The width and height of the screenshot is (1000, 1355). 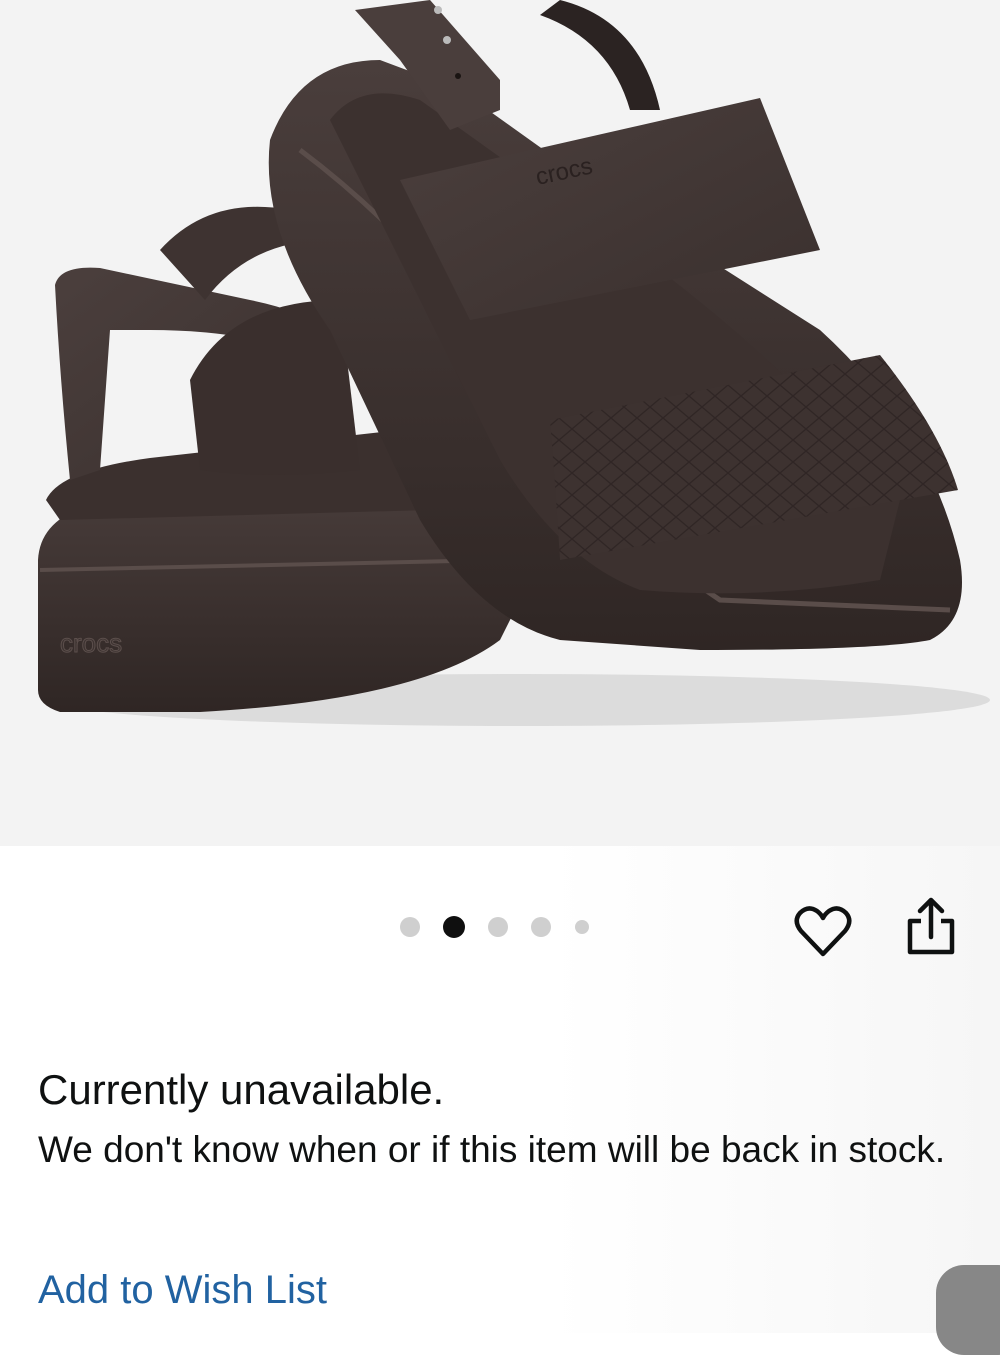 I want to click on availability-title: Currently unavailable., so click(x=241, y=1089).